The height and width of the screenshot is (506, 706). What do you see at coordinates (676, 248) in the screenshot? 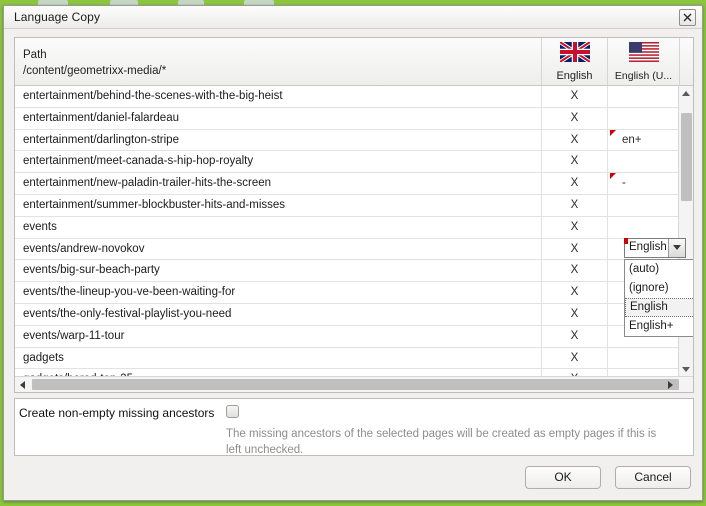
I see `chevron-down-icon` at bounding box center [676, 248].